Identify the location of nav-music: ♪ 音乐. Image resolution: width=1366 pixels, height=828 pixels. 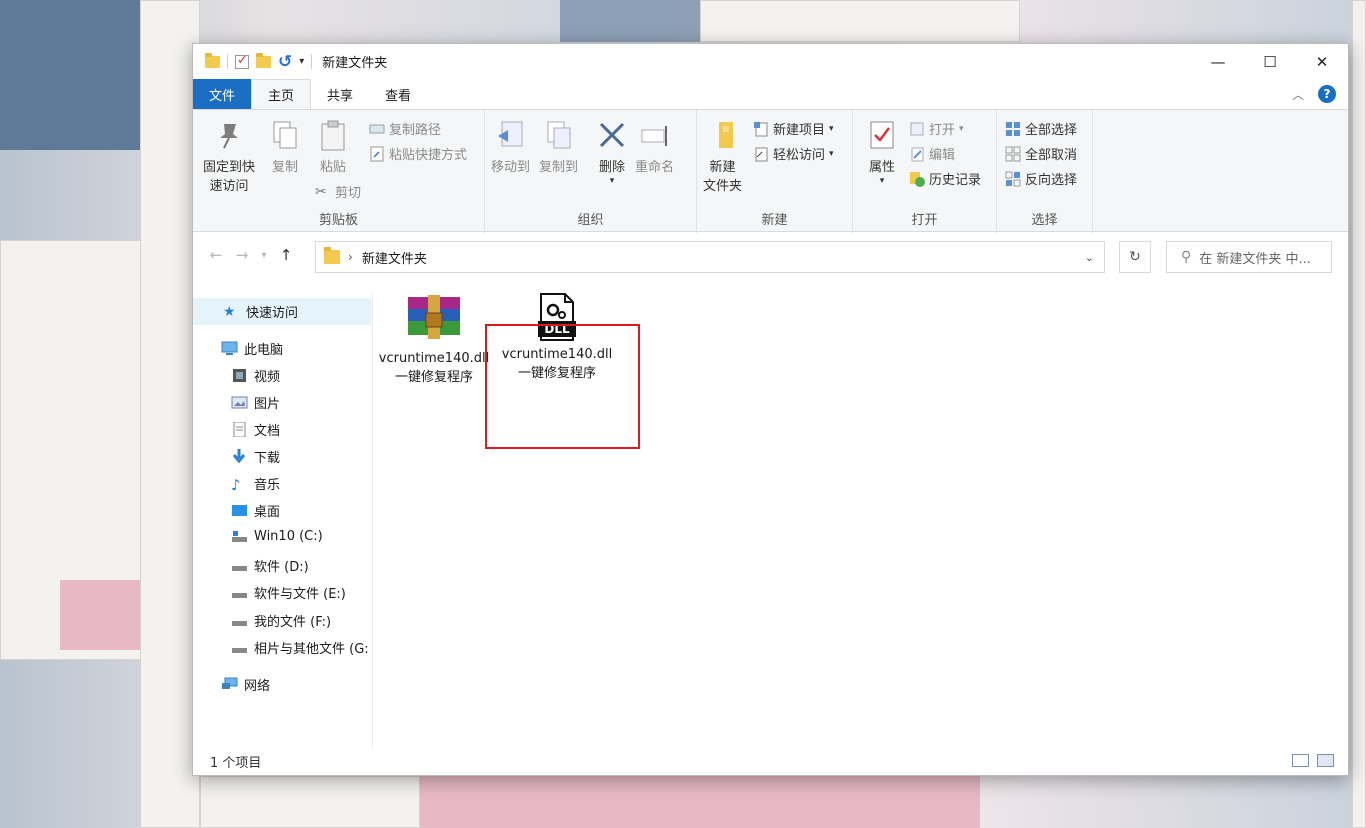
(255, 484).